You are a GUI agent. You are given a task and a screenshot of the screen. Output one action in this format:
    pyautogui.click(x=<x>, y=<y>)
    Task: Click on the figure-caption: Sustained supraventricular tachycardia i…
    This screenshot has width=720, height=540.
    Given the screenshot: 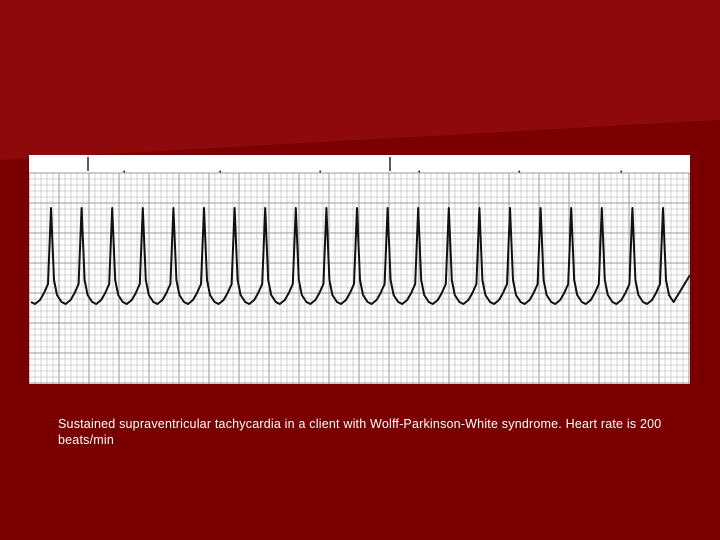 What is the action you would take?
    pyautogui.click(x=360, y=432)
    